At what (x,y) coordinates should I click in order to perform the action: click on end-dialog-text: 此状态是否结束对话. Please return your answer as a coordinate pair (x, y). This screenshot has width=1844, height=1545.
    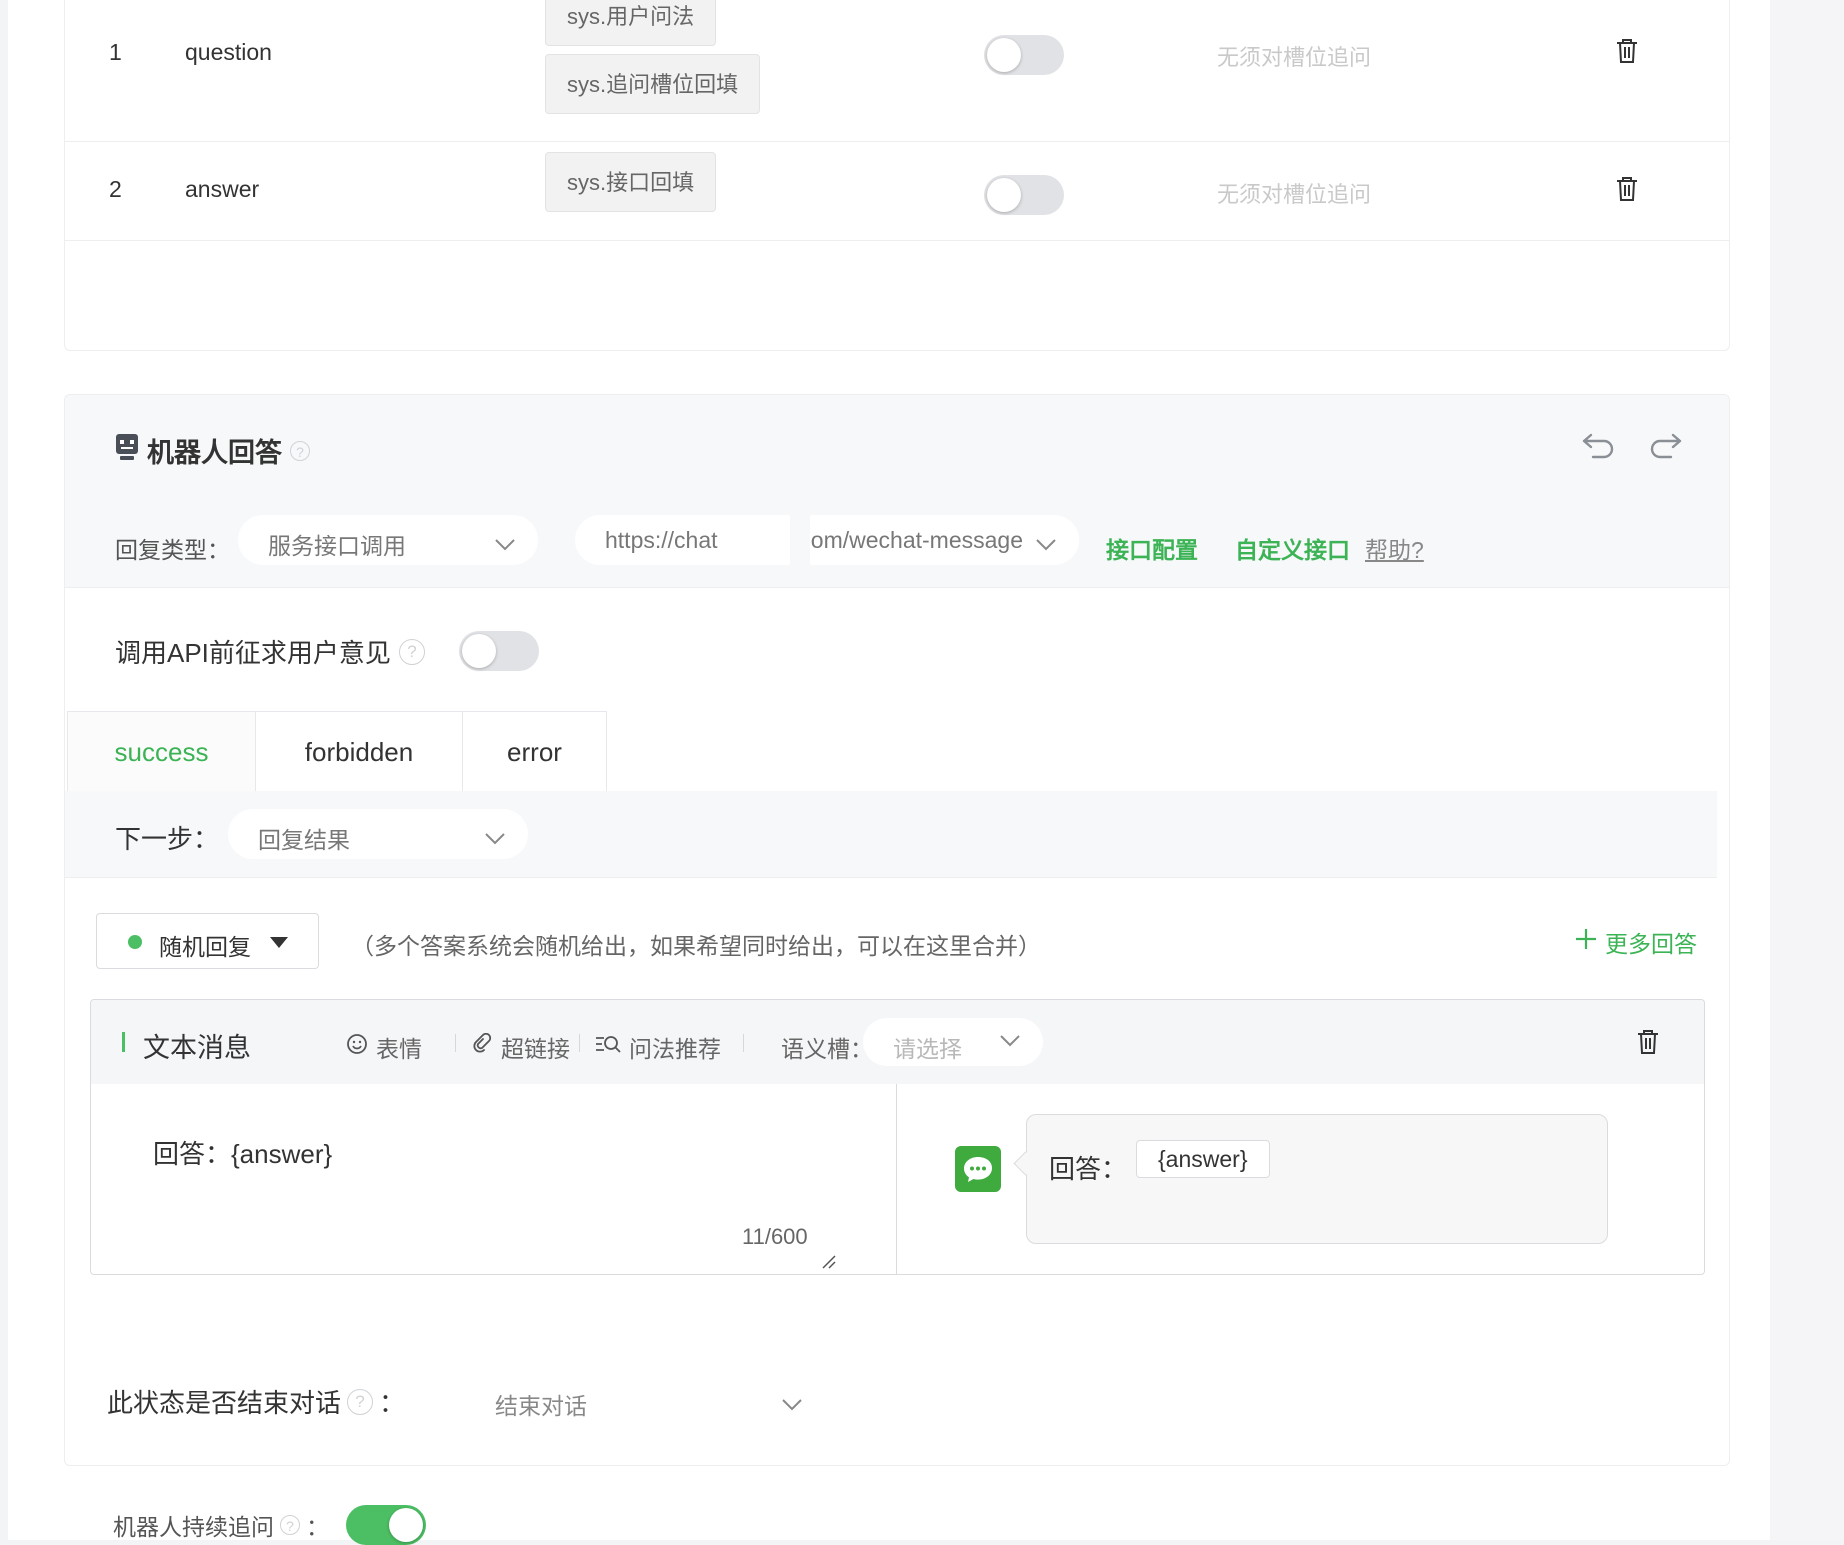
    Looking at the image, I should click on (224, 1403).